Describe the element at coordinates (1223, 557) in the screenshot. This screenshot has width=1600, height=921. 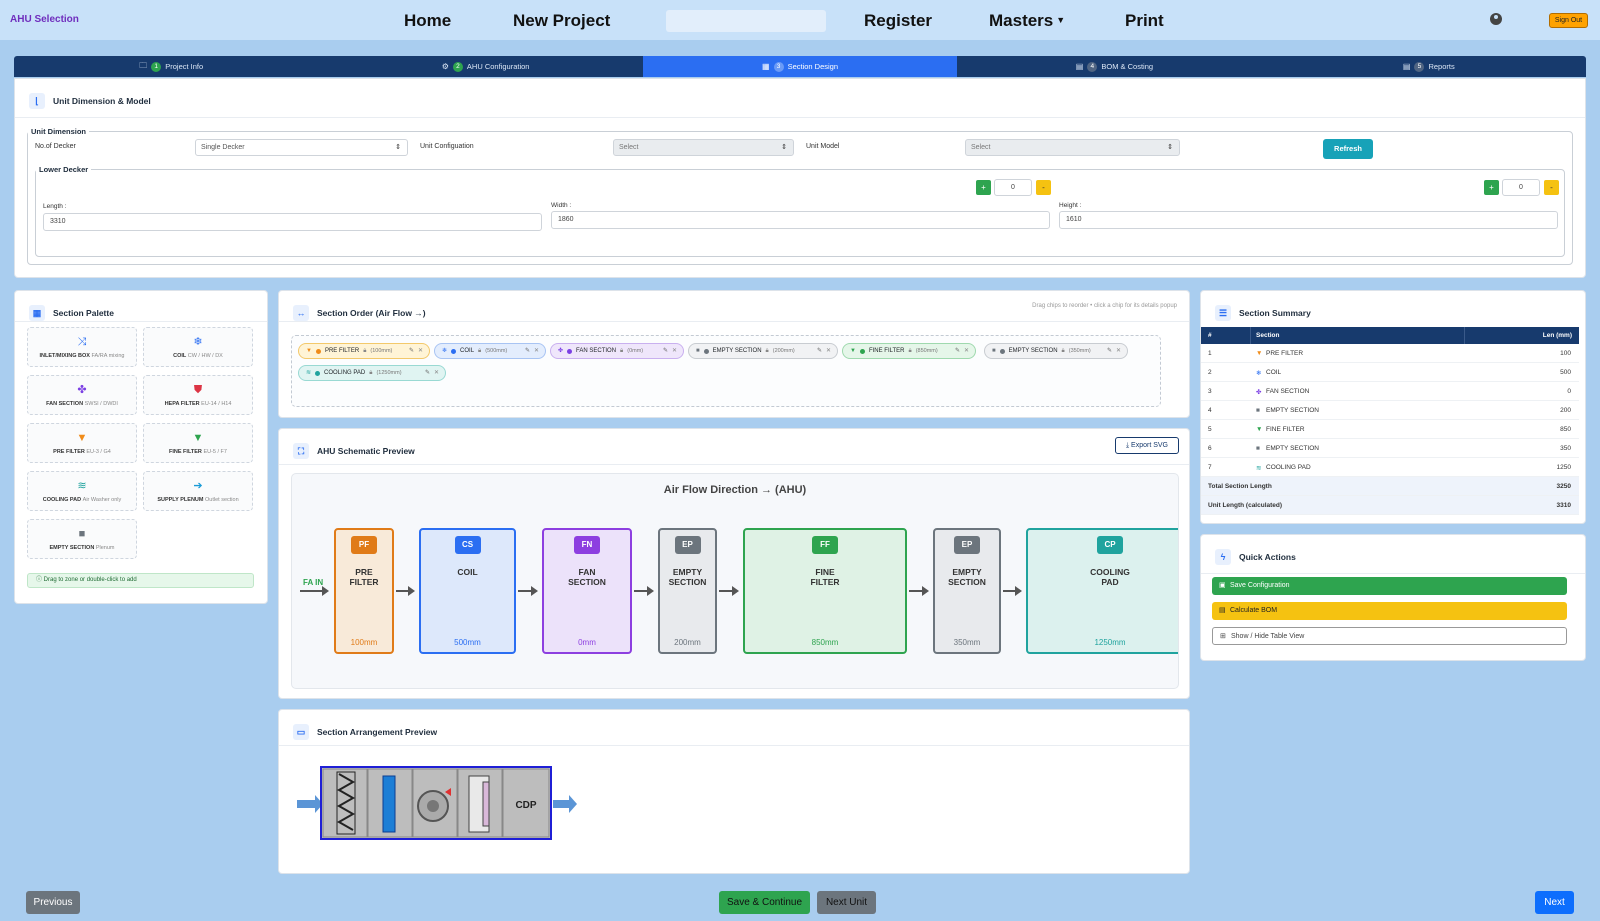
I see `lightning-icon: ϟ` at that location.